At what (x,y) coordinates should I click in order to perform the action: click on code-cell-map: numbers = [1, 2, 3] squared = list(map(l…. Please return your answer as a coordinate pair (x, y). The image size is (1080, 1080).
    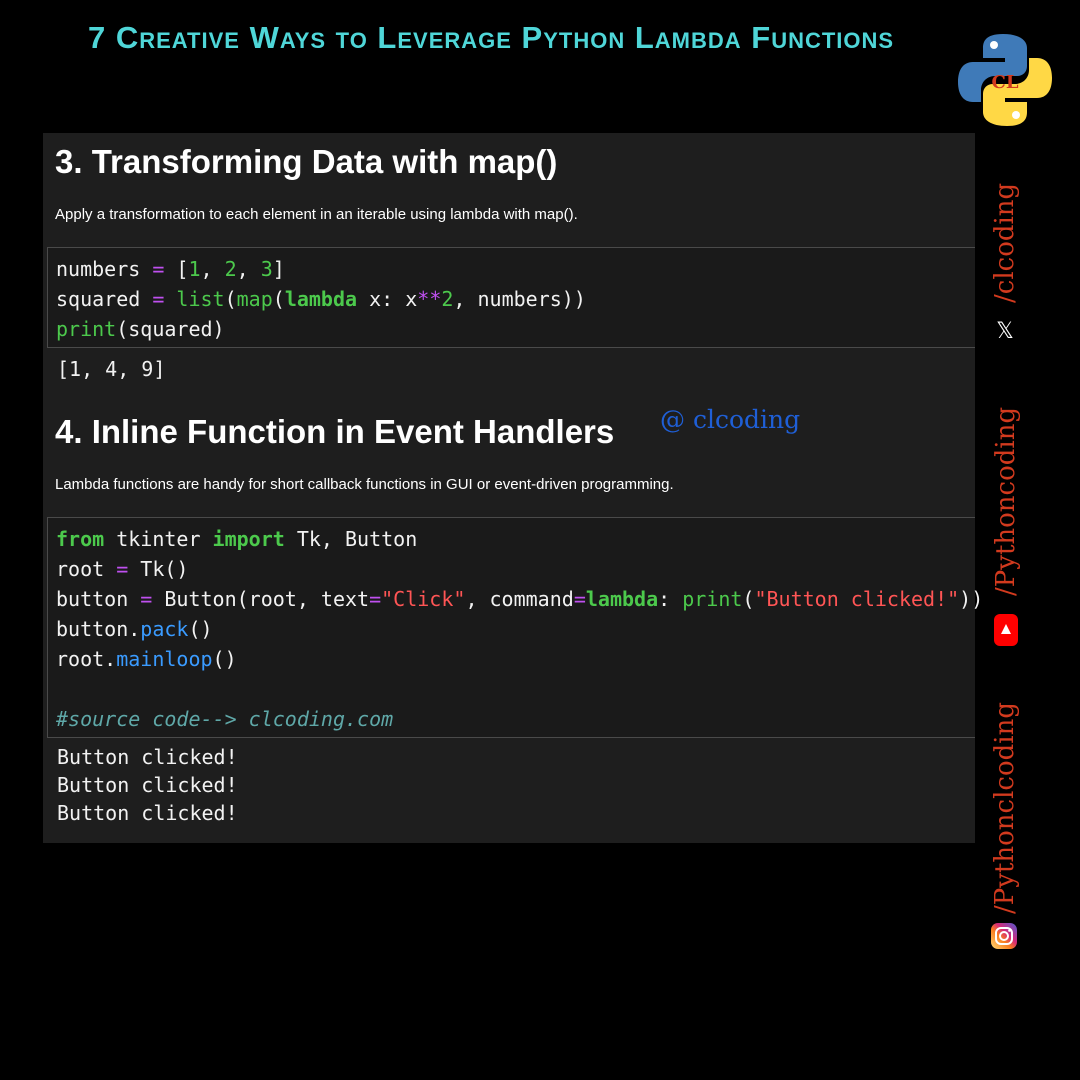
    Looking at the image, I should click on (511, 297).